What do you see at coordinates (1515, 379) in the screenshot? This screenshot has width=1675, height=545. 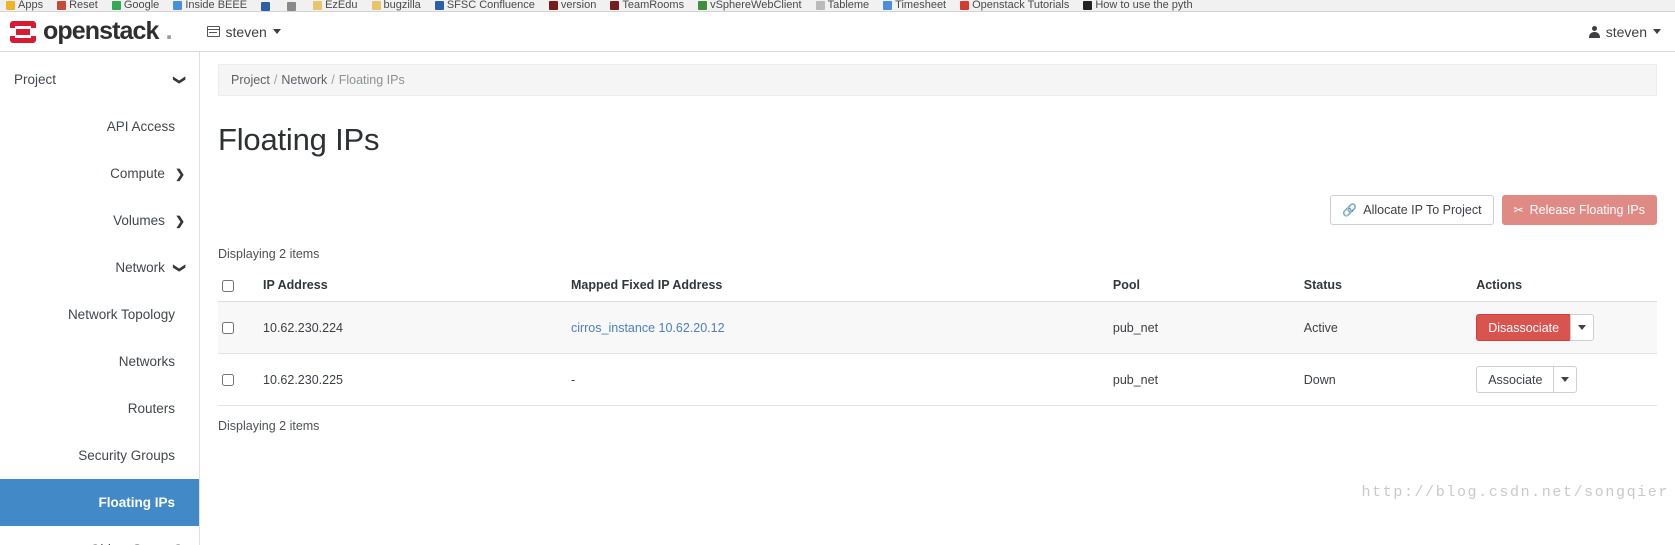 I see `row-action-associate-button: Associate` at bounding box center [1515, 379].